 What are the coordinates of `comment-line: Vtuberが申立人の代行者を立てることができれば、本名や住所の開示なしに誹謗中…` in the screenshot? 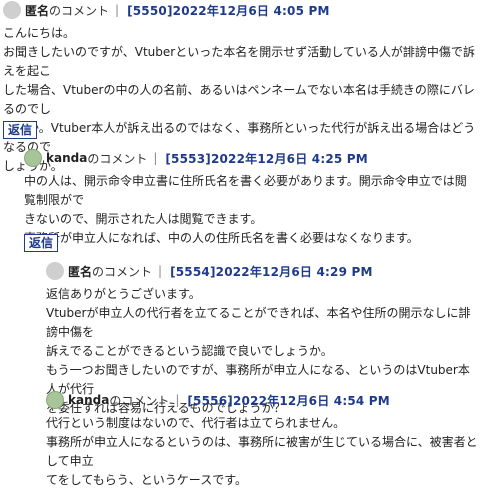 It's located at (258, 322).